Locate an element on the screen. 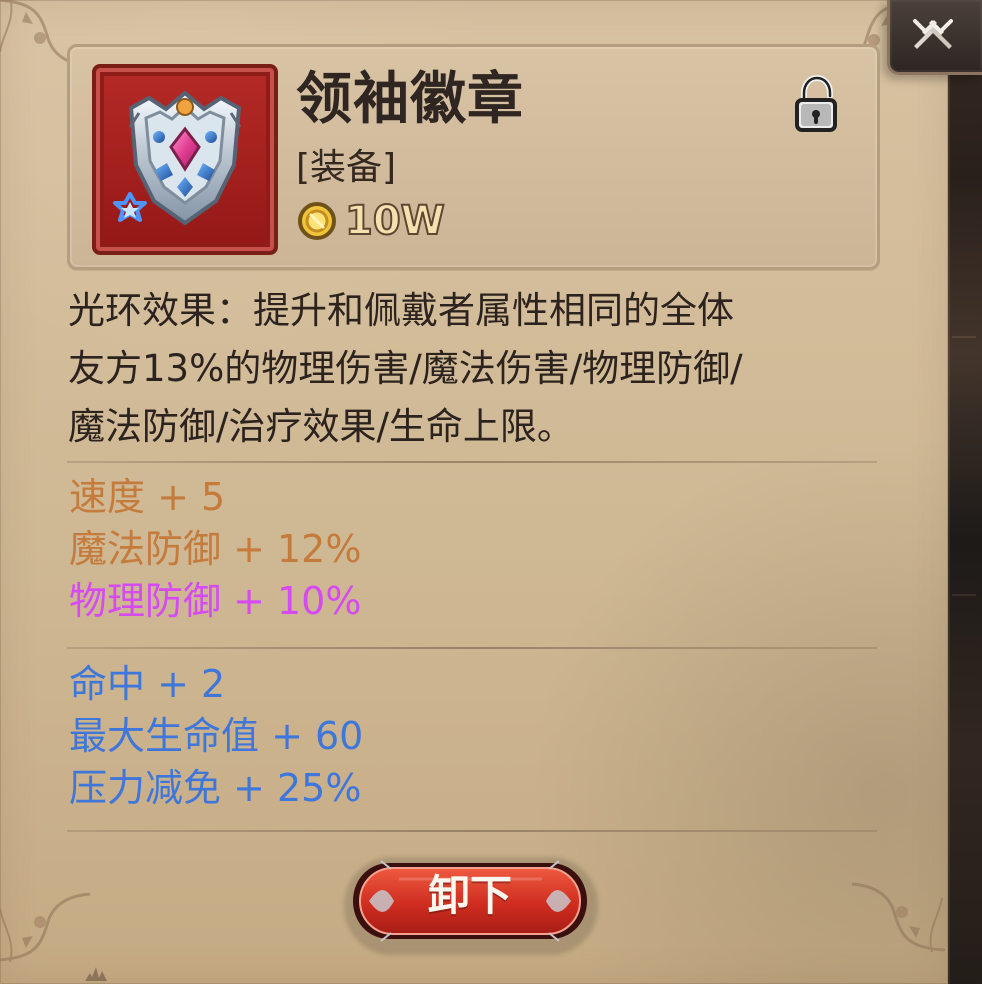 This screenshot has width=982, height=984. stat-line-physical-defense: 物理防御 + 10% is located at coordinates (215, 601).